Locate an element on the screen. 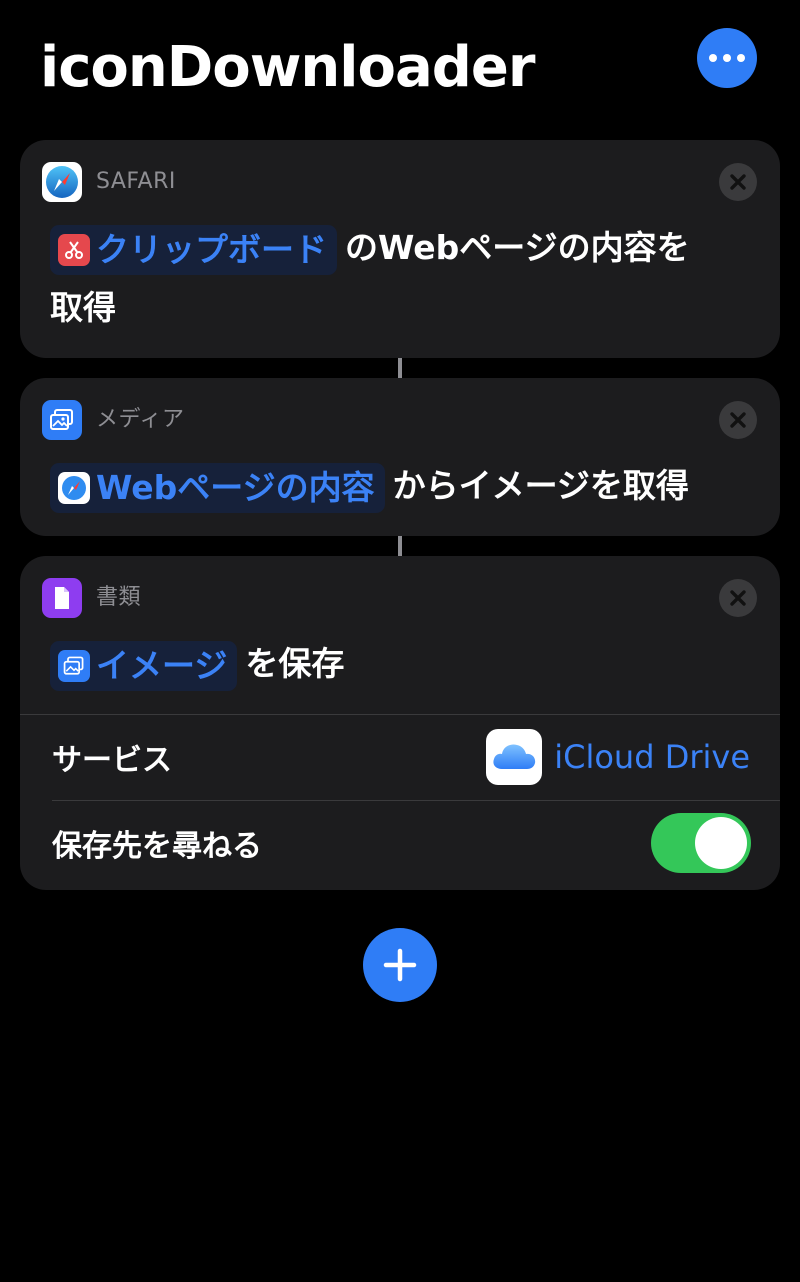 Image resolution: width=800 pixels, height=1282 pixels. action-text: クリップボード のWebページの内容を 取得 is located at coordinates (401, 278).